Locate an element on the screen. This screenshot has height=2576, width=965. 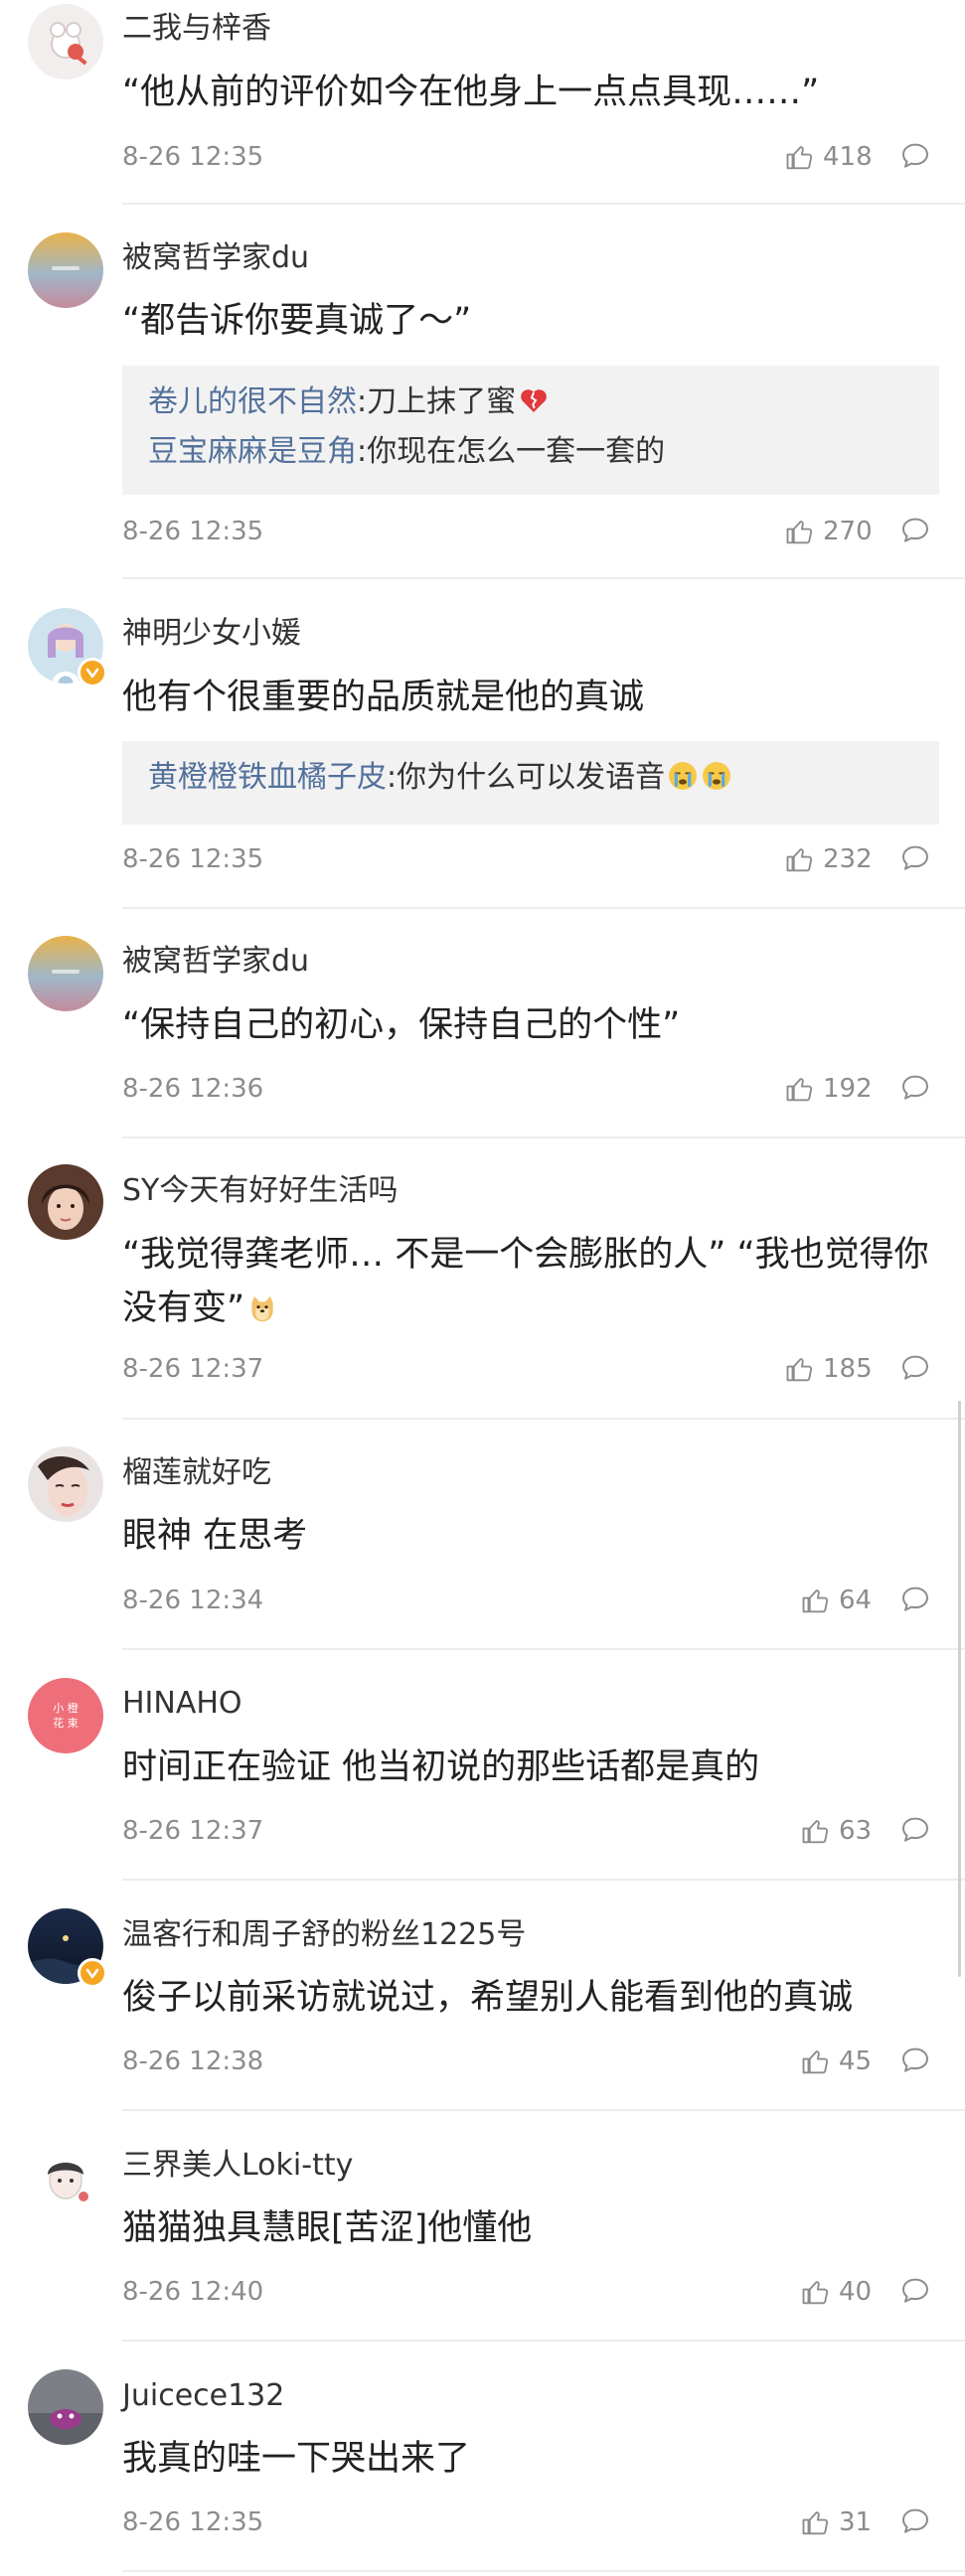
comment-text: 他有个很重要的品质就是他的真诚 is located at coordinates (384, 698).